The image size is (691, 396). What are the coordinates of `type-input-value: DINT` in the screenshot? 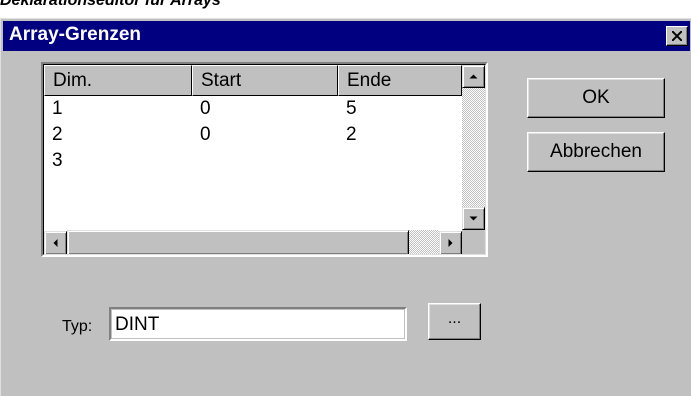 It's located at (258, 324).